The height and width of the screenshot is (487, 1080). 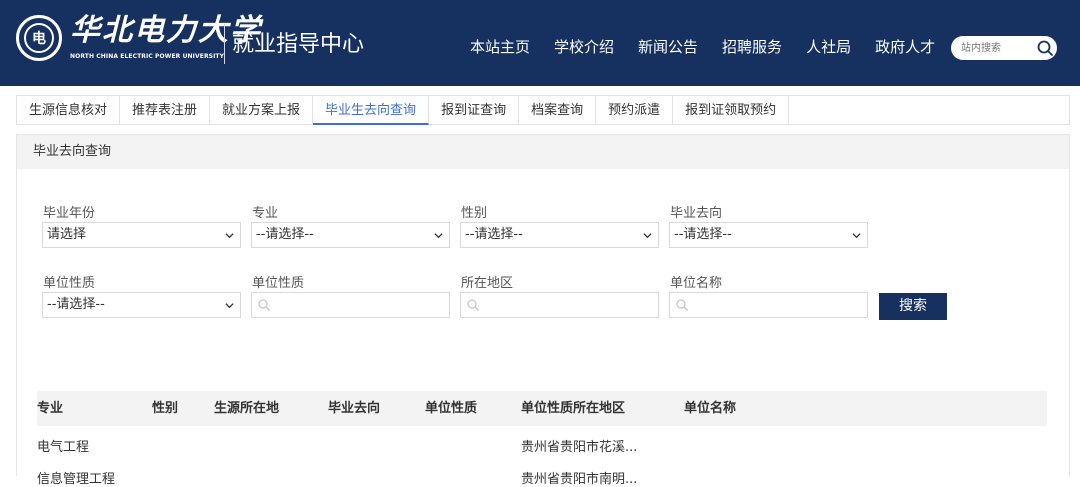 What do you see at coordinates (635, 110) in the screenshot?
I see `tab-dispatch-booking: 预约派遣` at bounding box center [635, 110].